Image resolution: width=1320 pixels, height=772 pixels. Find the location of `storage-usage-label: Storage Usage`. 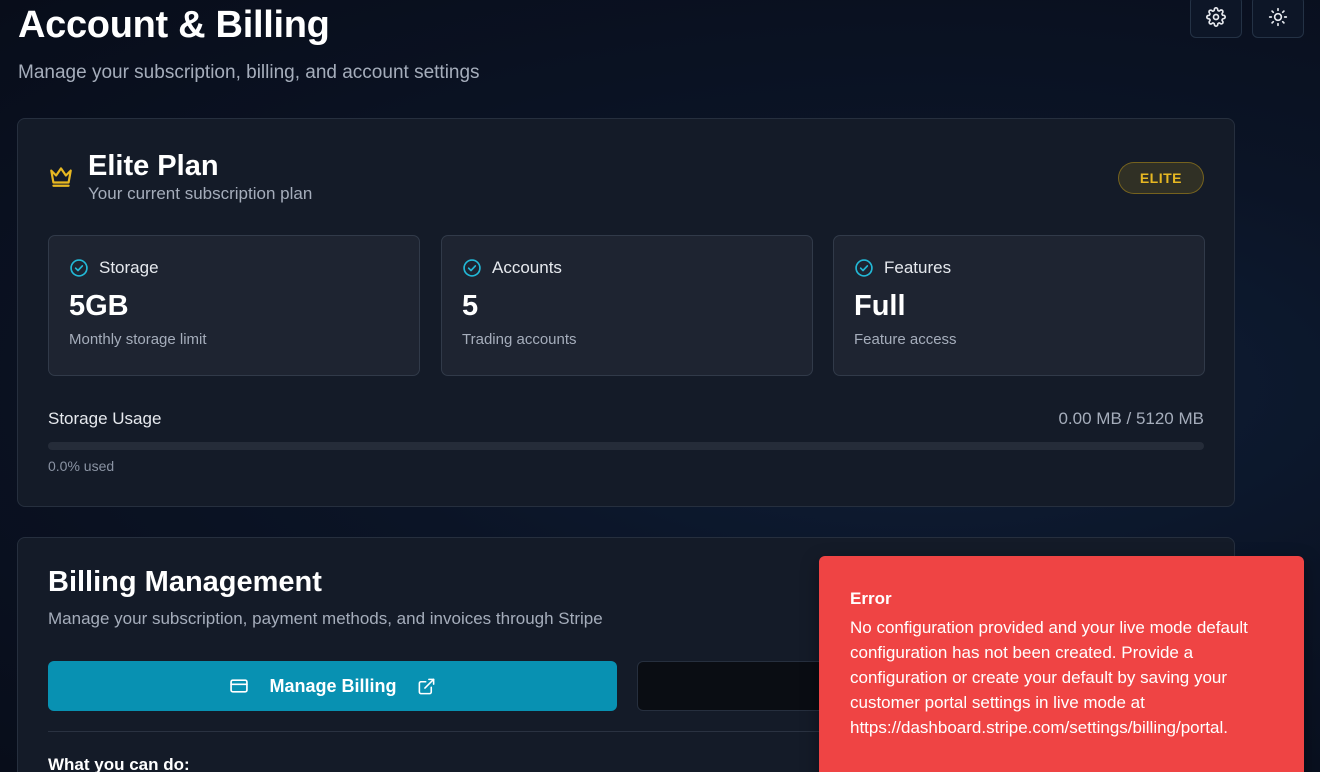

storage-usage-label: Storage Usage is located at coordinates (105, 418).